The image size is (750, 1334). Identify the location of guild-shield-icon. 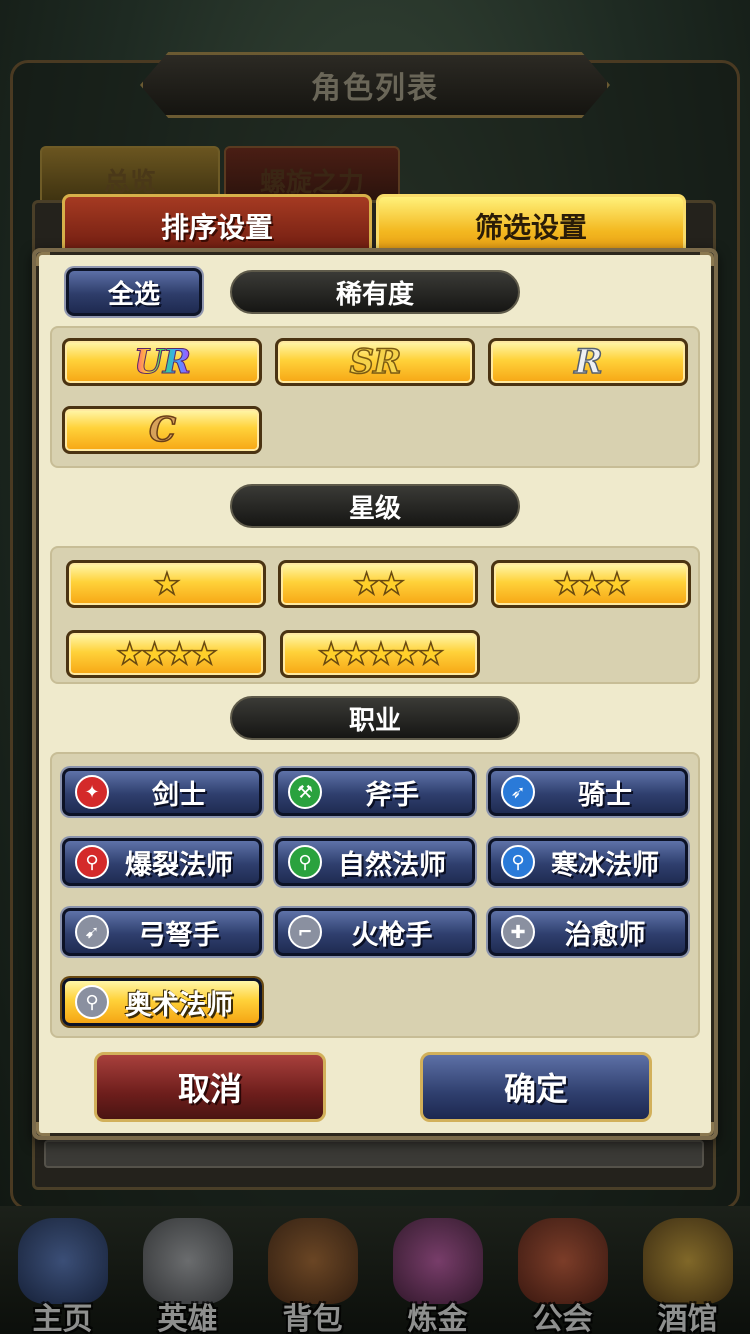
(563, 1261).